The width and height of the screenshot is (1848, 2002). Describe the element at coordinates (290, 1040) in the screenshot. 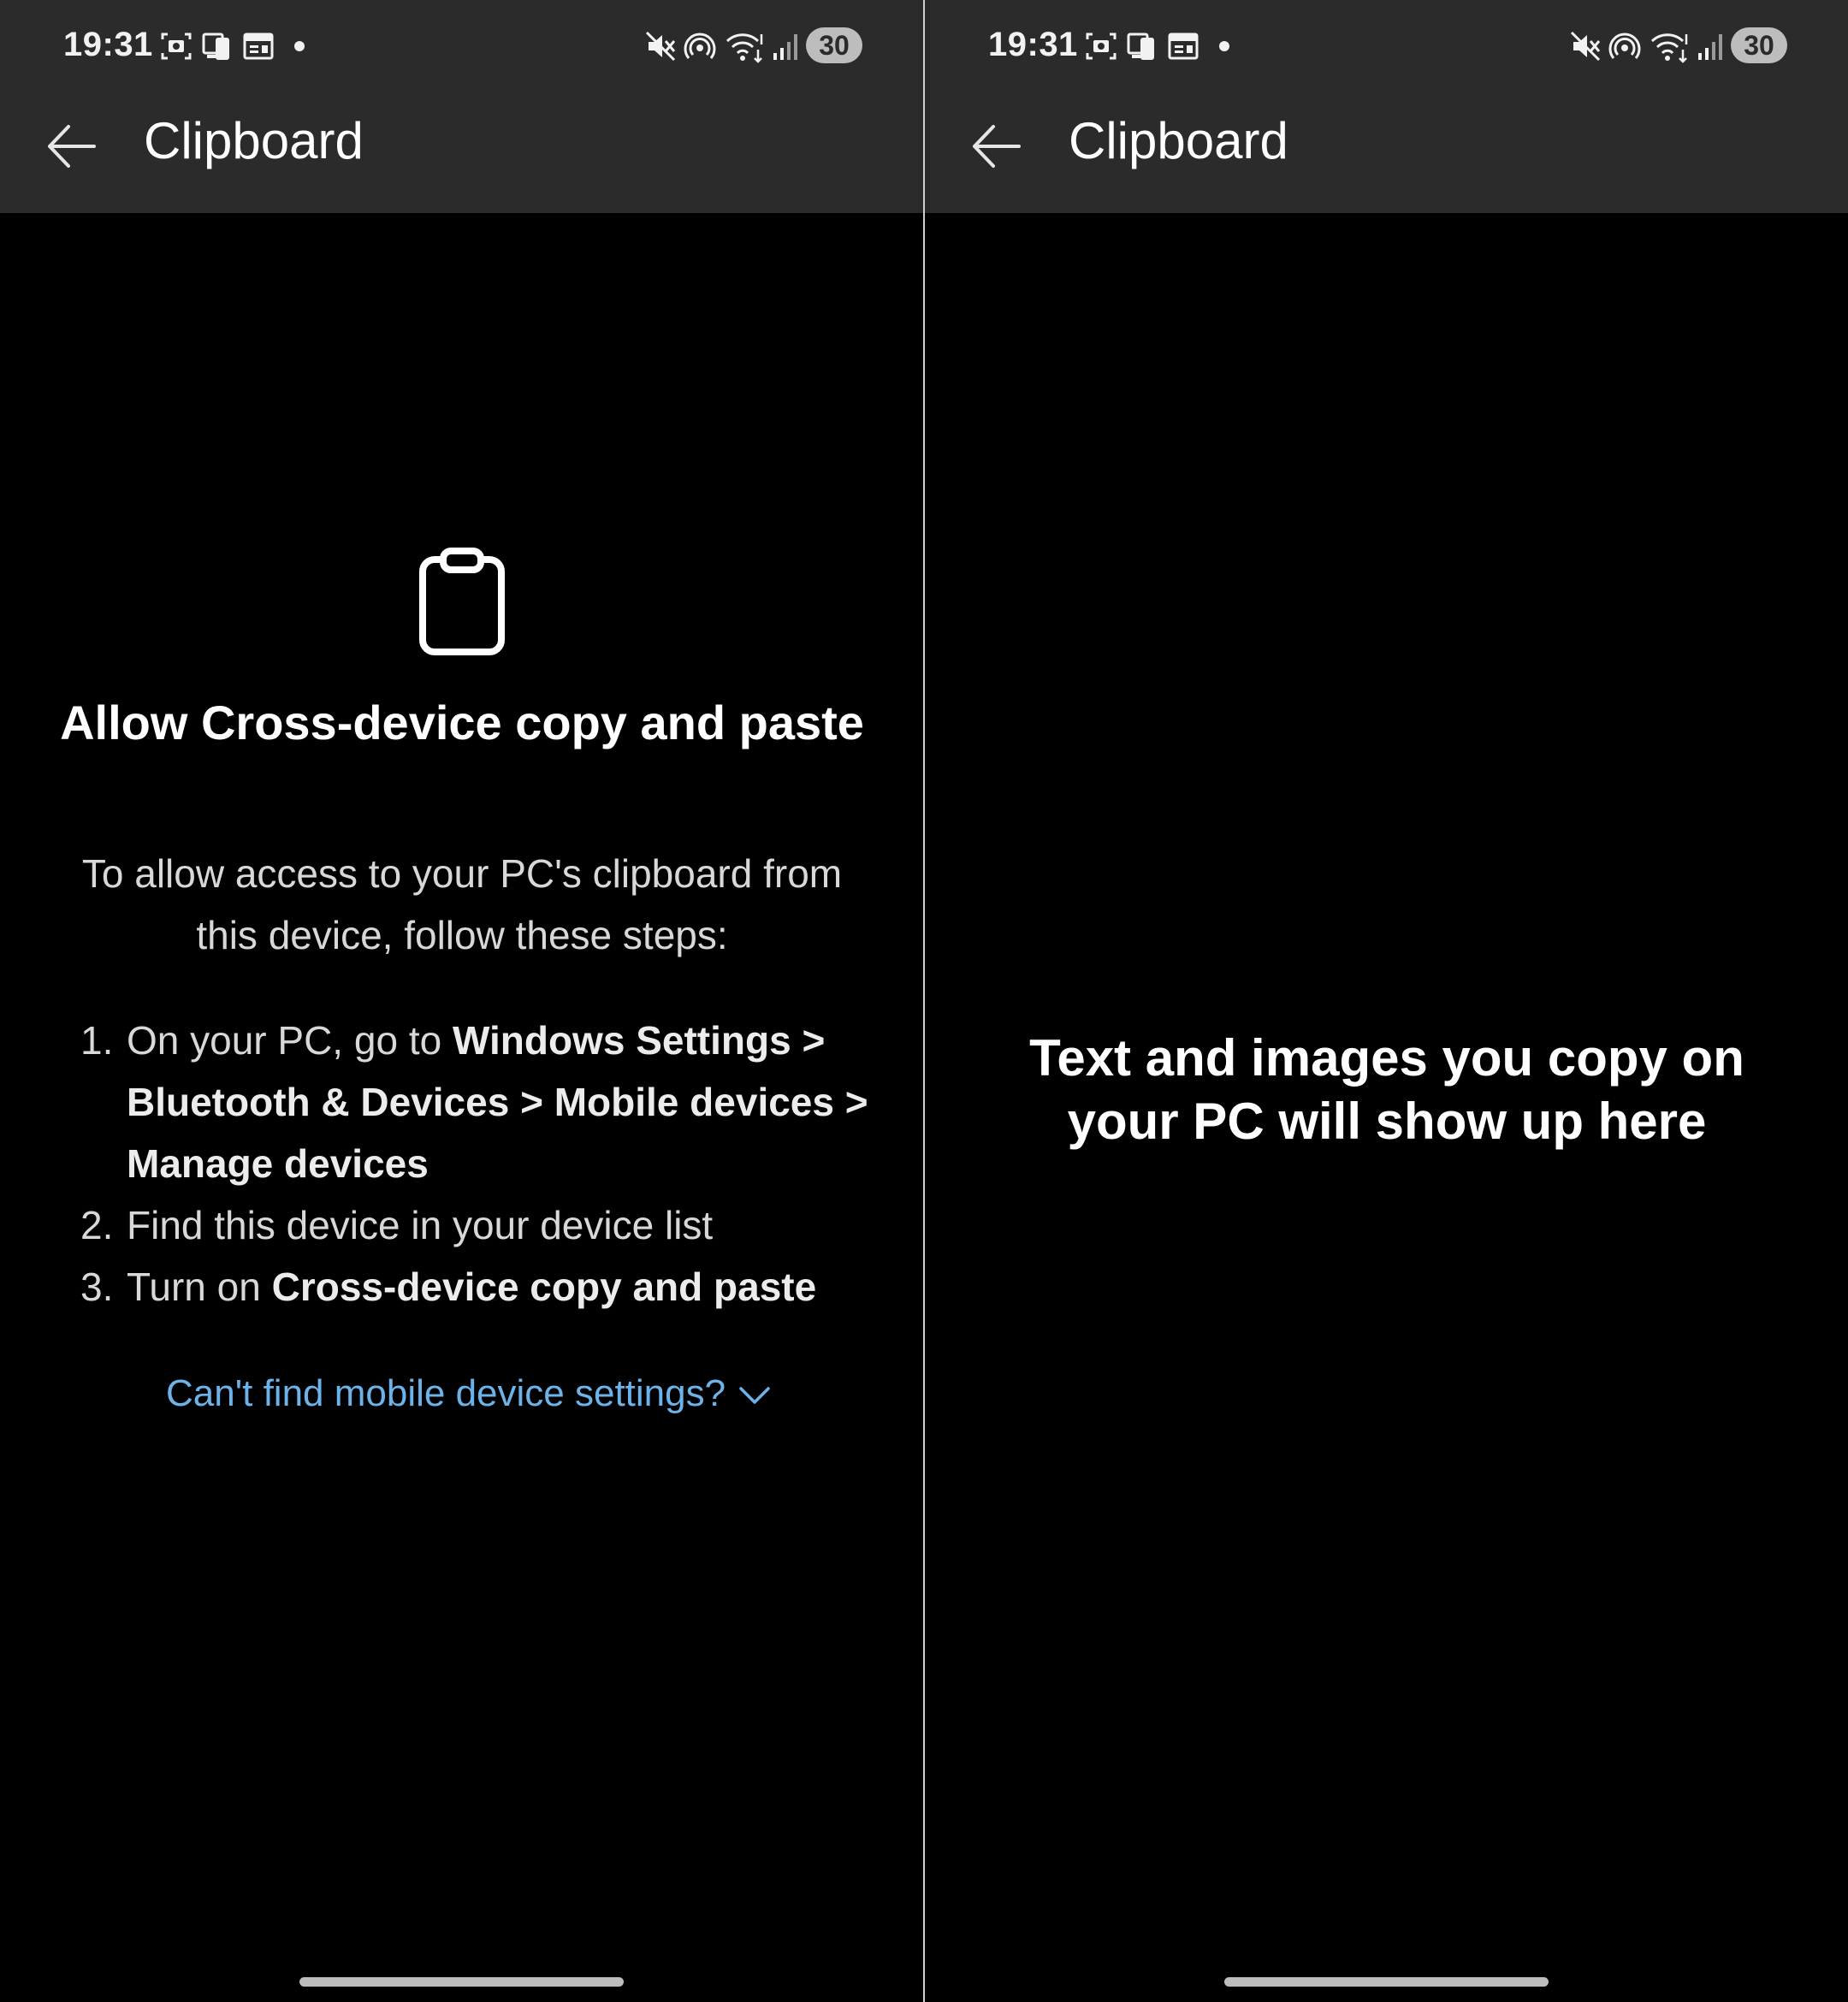

I see `step-text: On your PC, go to` at that location.